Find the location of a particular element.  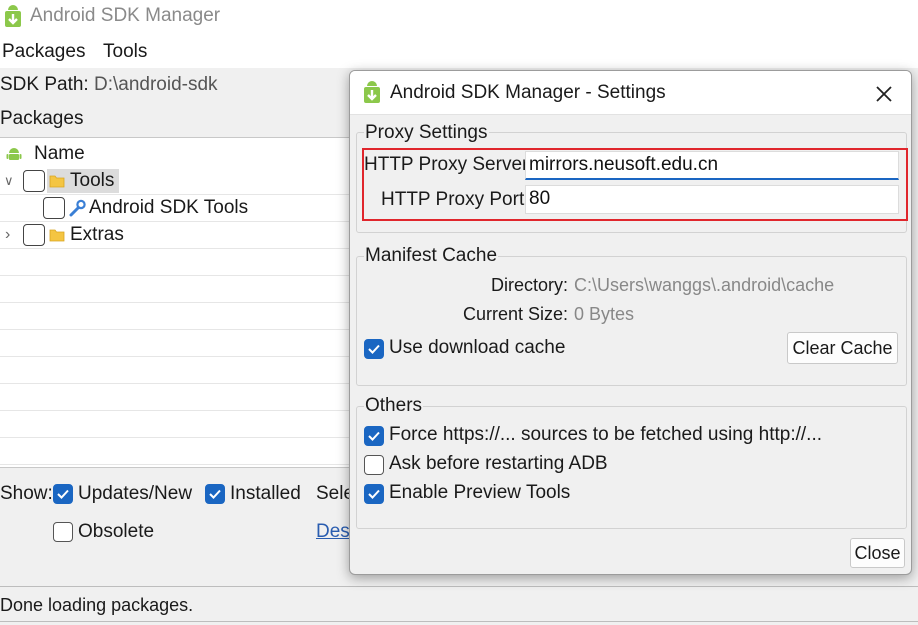

menu-tools: Tools is located at coordinates (125, 52).